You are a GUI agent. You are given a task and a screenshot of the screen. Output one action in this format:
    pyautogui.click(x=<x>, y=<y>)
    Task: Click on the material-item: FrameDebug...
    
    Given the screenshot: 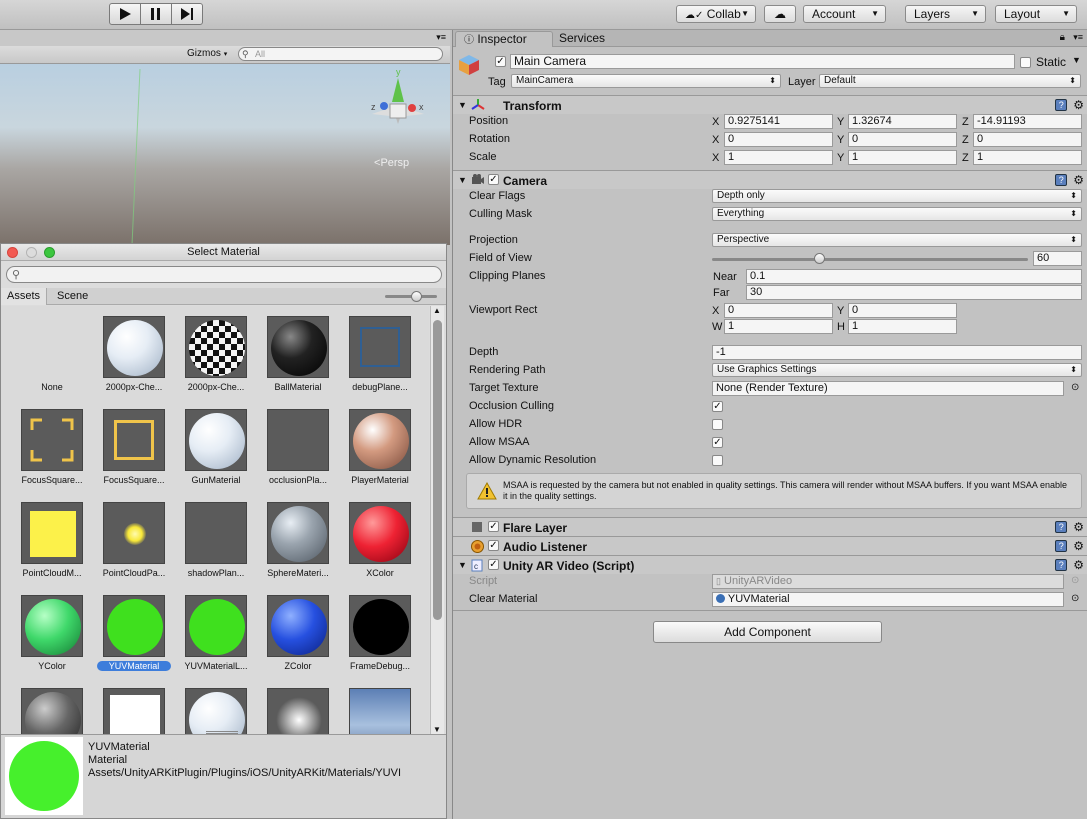 What is the action you would take?
    pyautogui.click(x=380, y=633)
    